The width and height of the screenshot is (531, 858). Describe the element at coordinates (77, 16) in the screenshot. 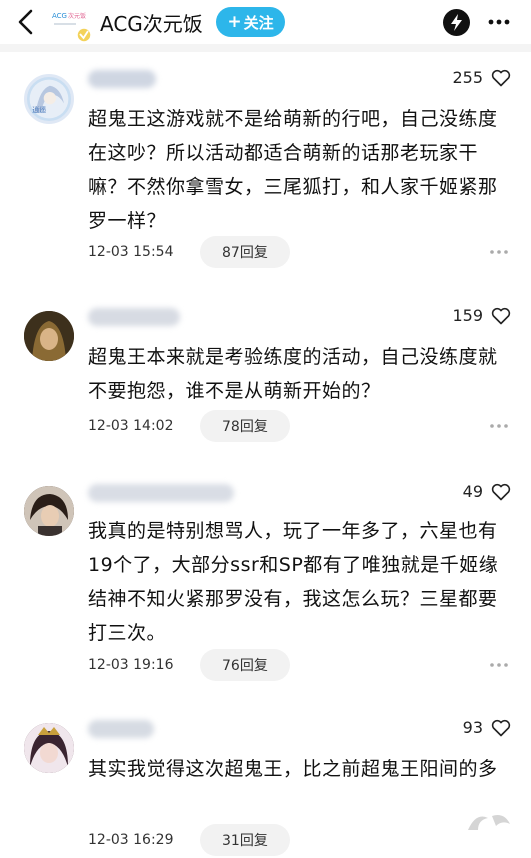

I see `svg-text: 次元饭` at that location.